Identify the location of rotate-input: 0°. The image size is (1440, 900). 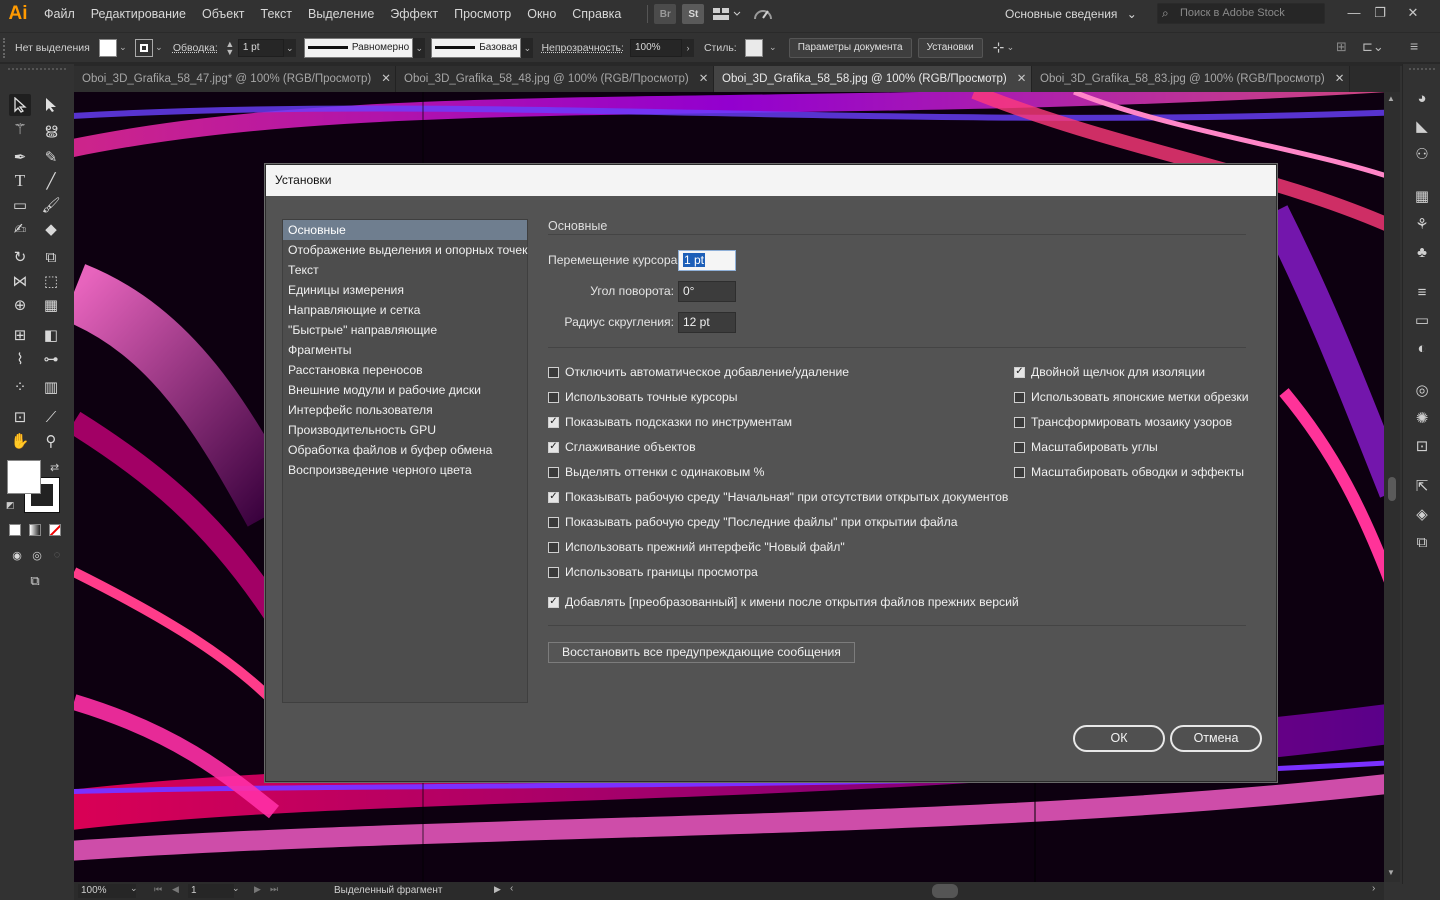
(707, 291).